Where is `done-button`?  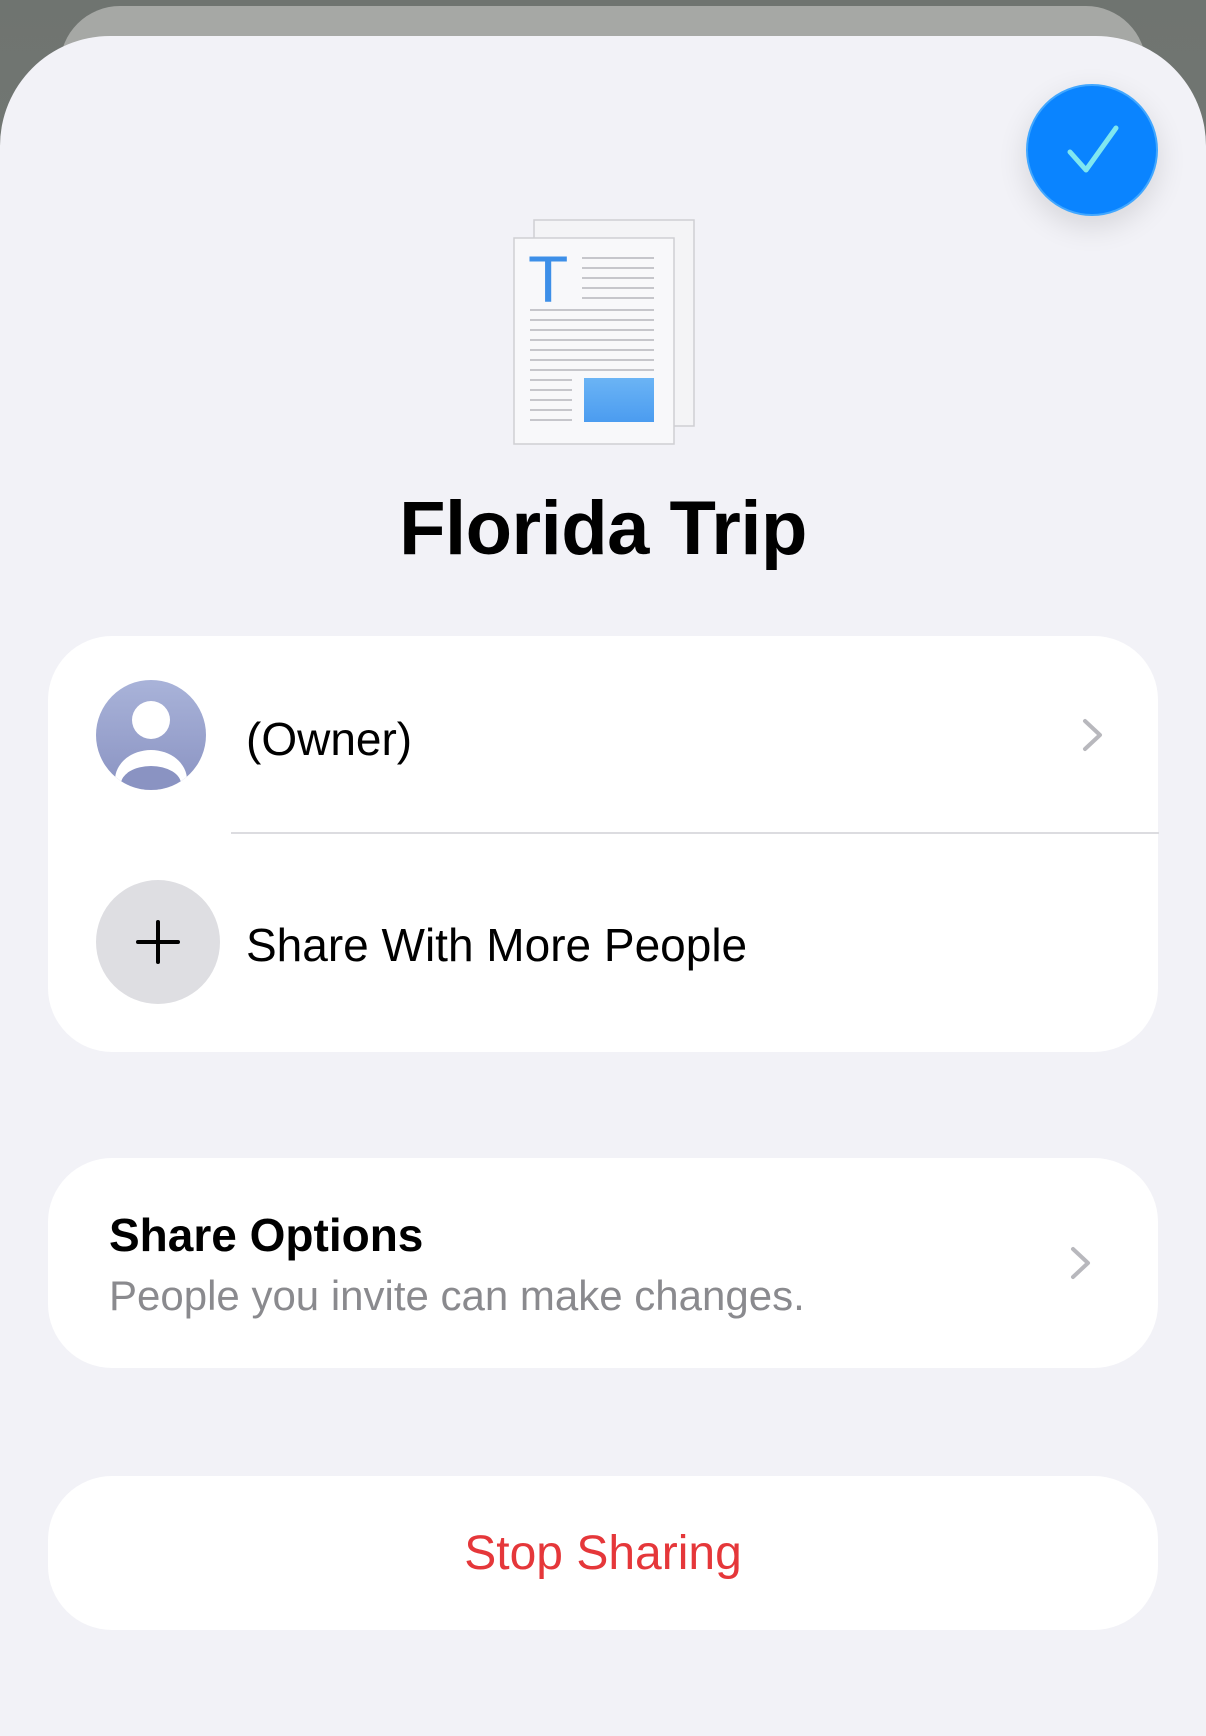
done-button is located at coordinates (1092, 150).